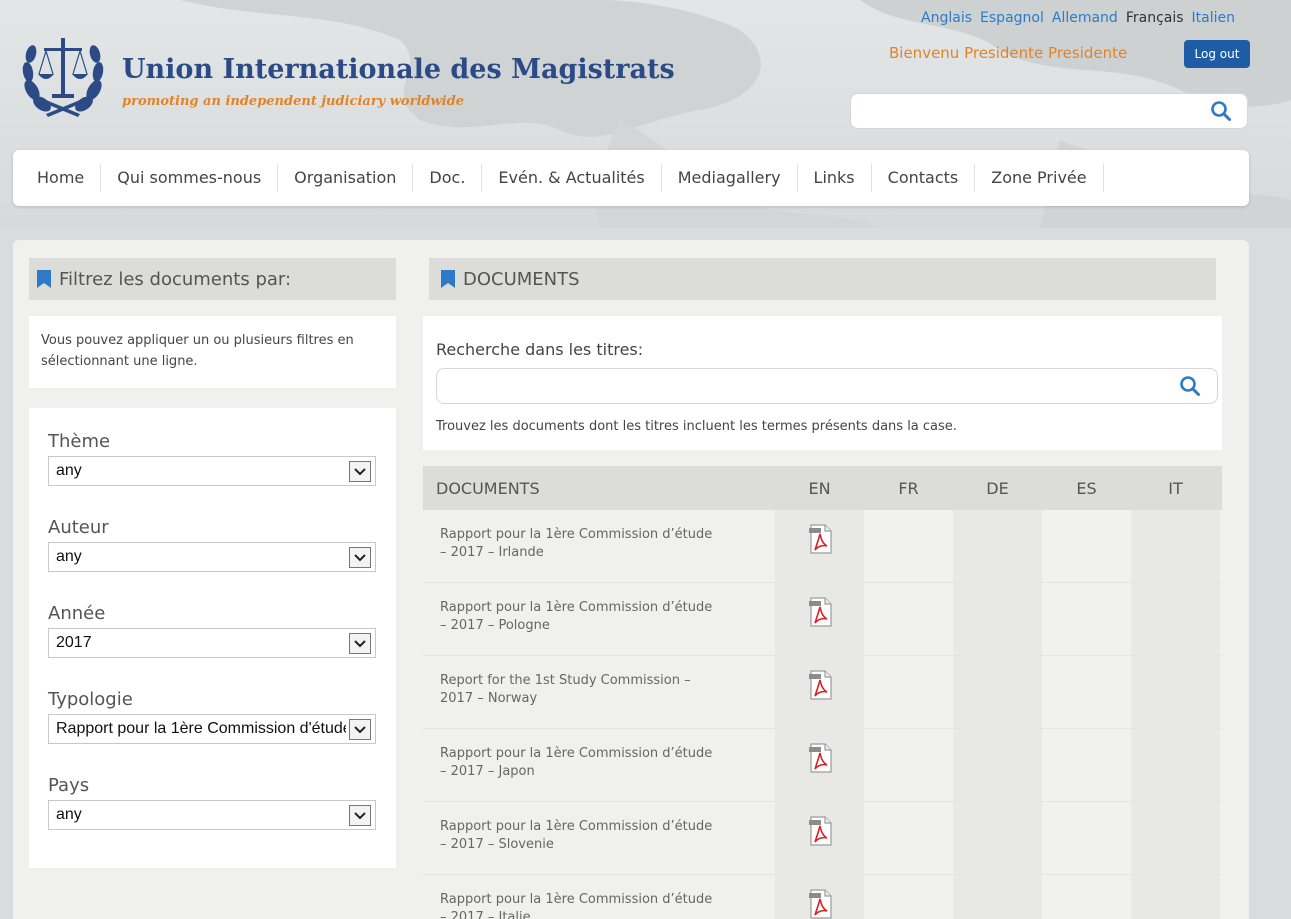 The width and height of the screenshot is (1291, 919). I want to click on documents-panel-heading: DOCUMENTS, so click(822, 279).